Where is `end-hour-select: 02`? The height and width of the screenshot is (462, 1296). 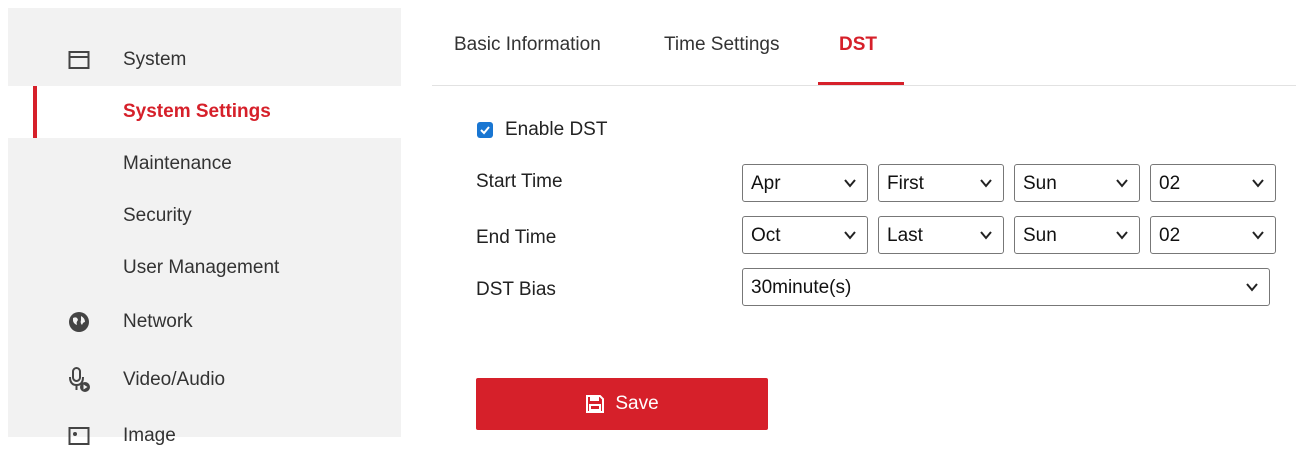
end-hour-select: 02 is located at coordinates (1213, 235).